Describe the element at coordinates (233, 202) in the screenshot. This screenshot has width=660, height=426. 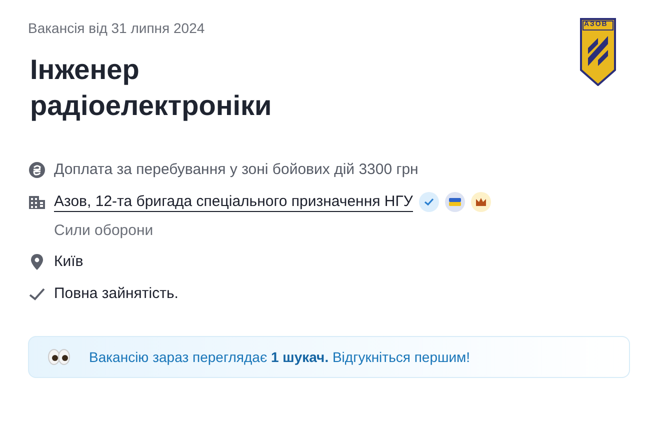
I see `company-link: Азов, 12-та бригада спеціального призначення НГУ` at that location.